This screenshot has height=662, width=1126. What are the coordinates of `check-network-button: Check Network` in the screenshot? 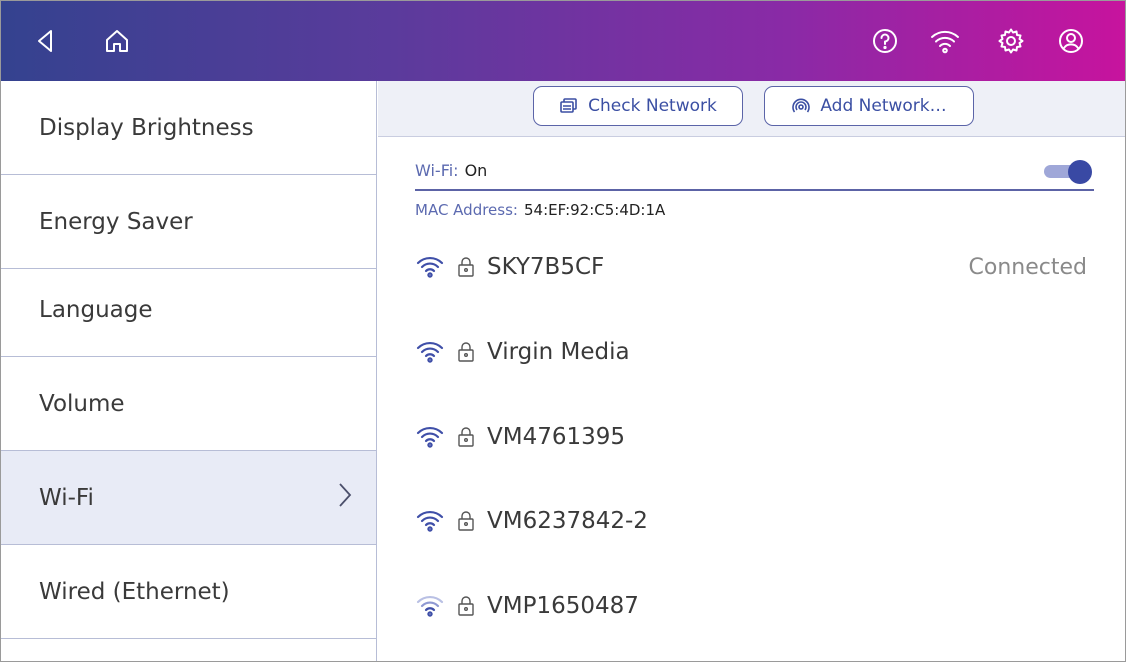 It's located at (638, 106).